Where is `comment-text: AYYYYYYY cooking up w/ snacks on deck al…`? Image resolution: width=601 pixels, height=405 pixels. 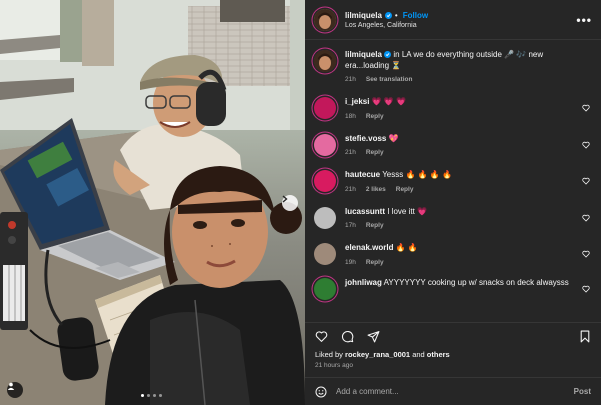
comment-text: AYYYYYYY cooking up w/ snacks on deck al… is located at coordinates (476, 282).